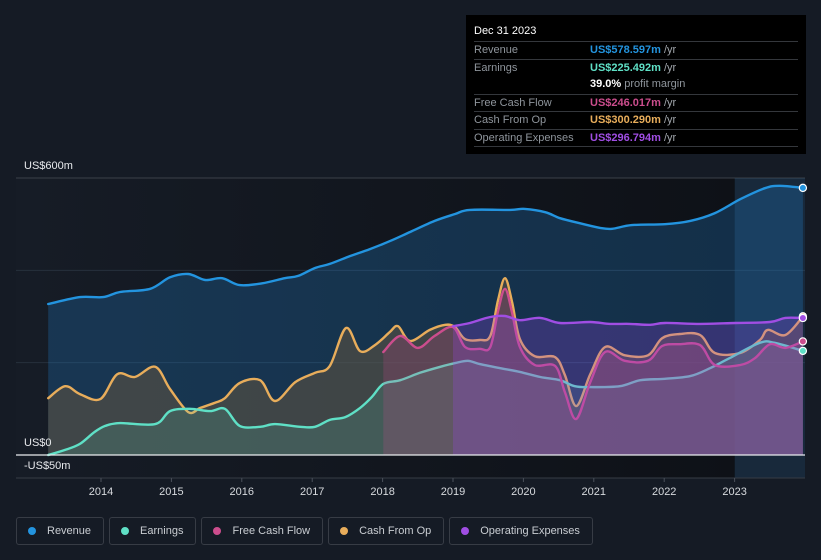 The image size is (821, 560). I want to click on tooltip-row-revenue: Revenue US$578.597m/yr, so click(636, 50).